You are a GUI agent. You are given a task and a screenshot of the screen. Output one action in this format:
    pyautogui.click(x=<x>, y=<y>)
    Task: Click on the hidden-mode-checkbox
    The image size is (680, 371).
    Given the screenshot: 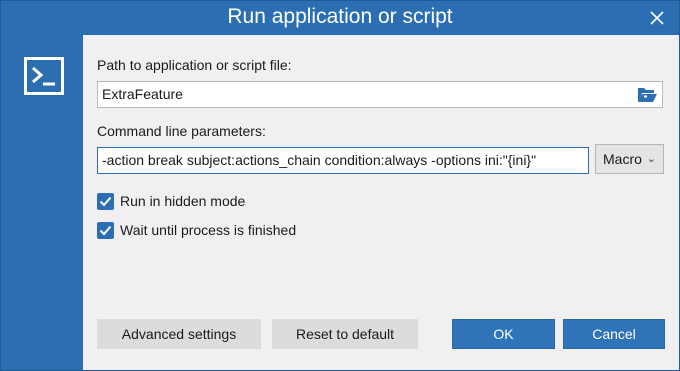 What is the action you would take?
    pyautogui.click(x=105, y=201)
    